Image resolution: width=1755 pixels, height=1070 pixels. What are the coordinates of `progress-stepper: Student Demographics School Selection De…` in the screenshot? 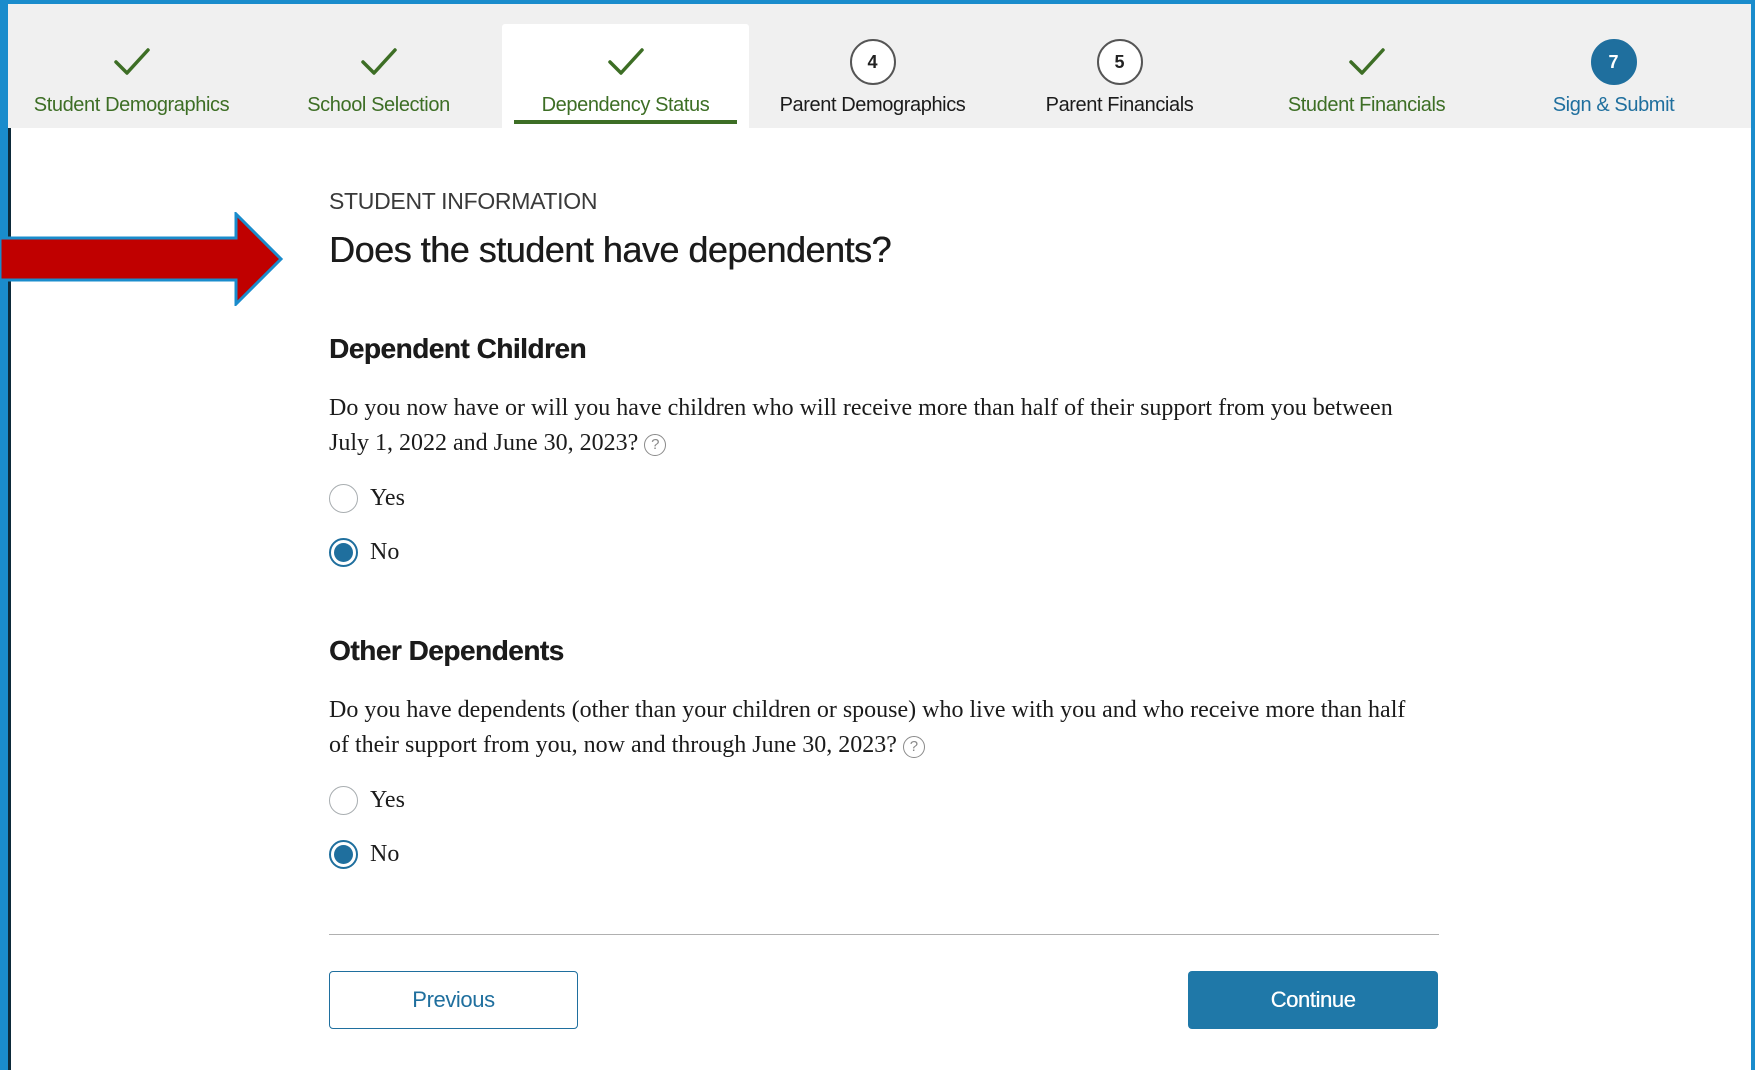 It's located at (879, 66).